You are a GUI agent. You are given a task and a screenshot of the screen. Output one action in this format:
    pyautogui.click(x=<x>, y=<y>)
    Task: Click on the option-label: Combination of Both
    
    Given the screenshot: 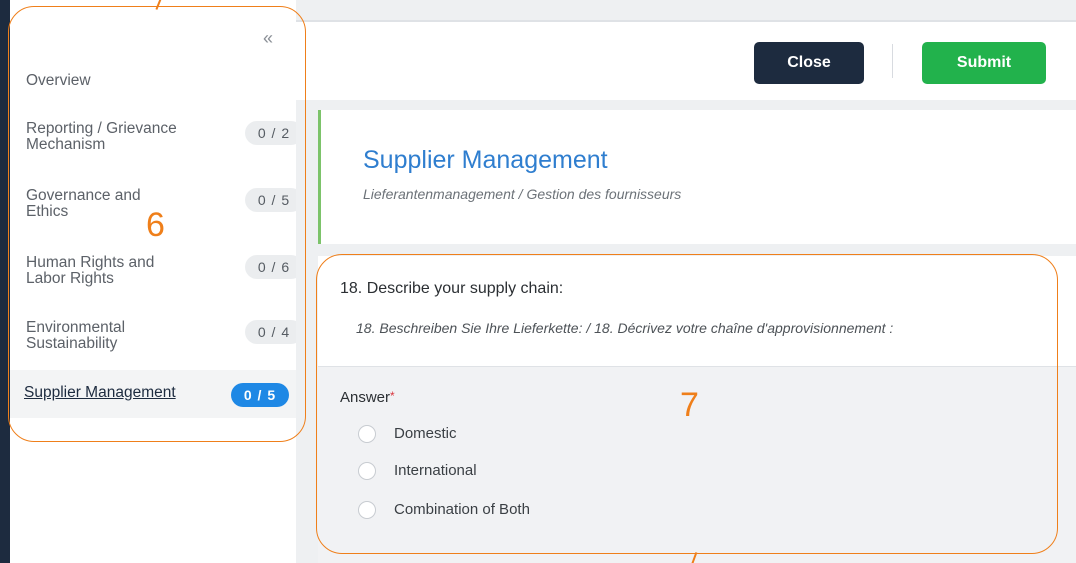 What is the action you would take?
    pyautogui.click(x=462, y=509)
    